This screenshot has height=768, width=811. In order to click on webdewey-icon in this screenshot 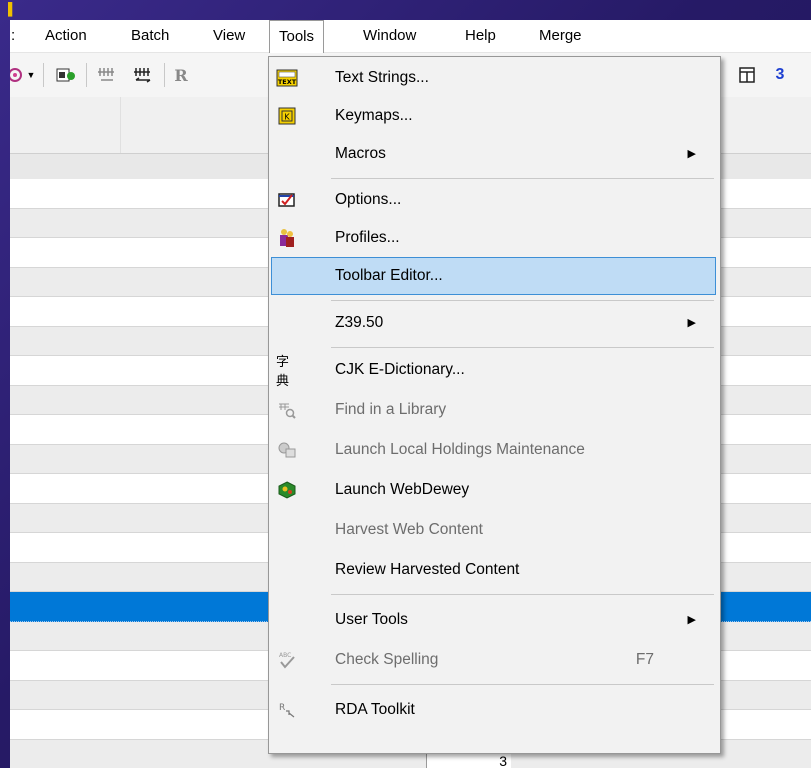, I will do `click(287, 490)`.